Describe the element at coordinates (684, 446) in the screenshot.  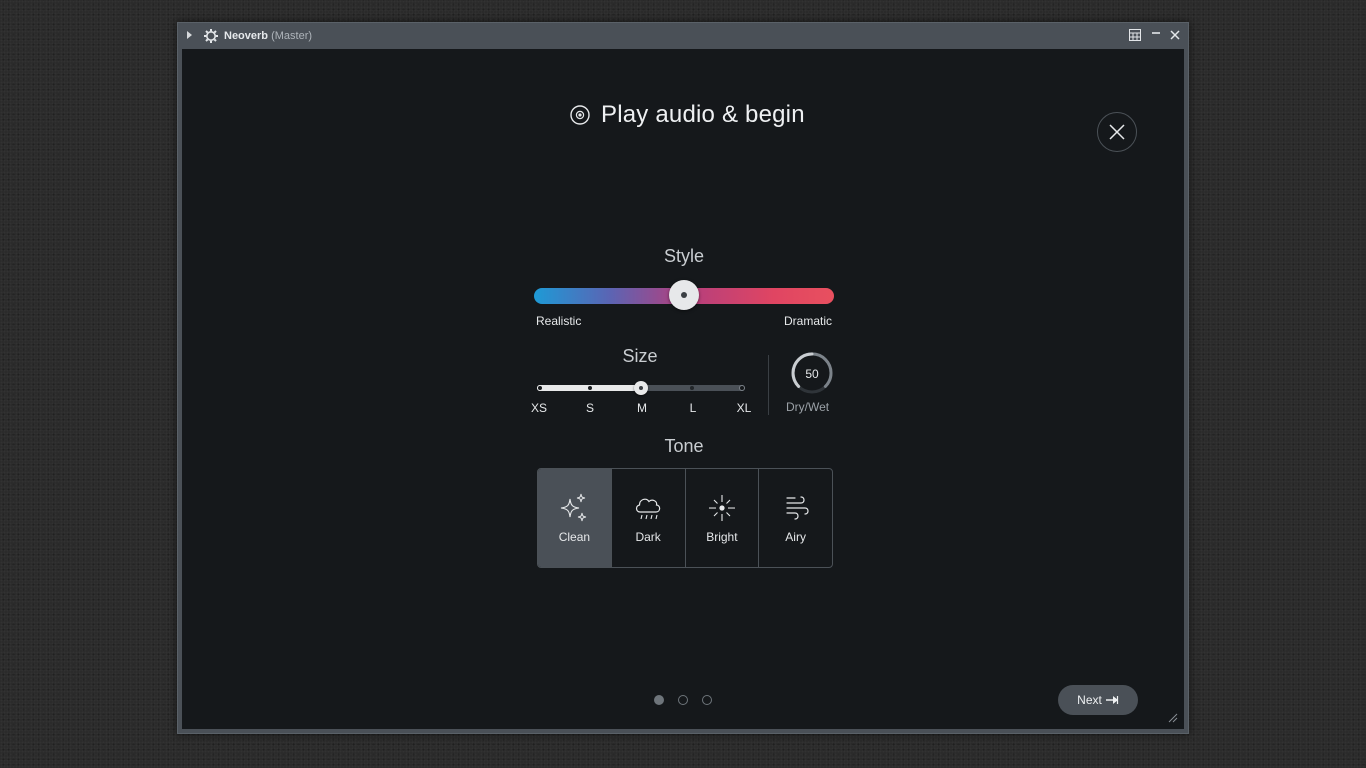
I see `tone-label: Tone` at that location.